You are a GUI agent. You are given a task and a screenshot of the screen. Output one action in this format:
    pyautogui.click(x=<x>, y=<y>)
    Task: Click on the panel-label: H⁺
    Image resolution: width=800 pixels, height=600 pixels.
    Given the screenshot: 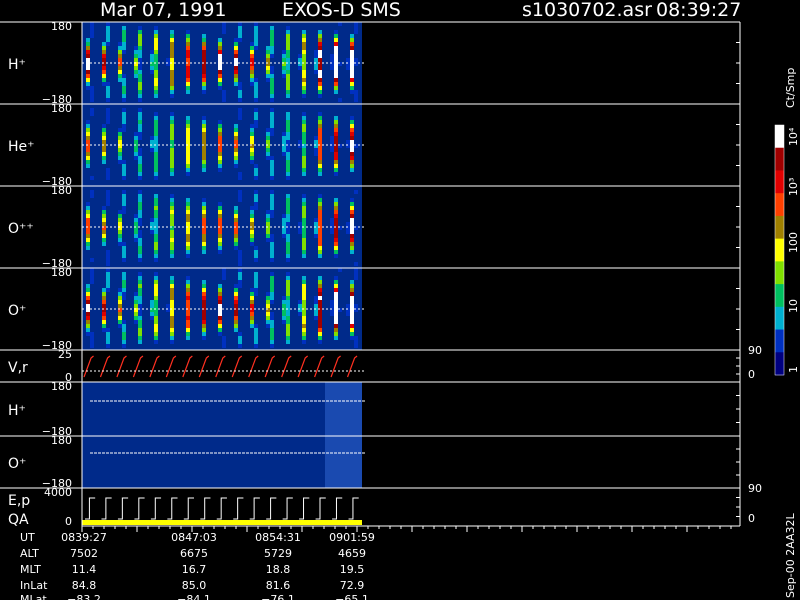 What is the action you would take?
    pyautogui.click(x=17, y=411)
    